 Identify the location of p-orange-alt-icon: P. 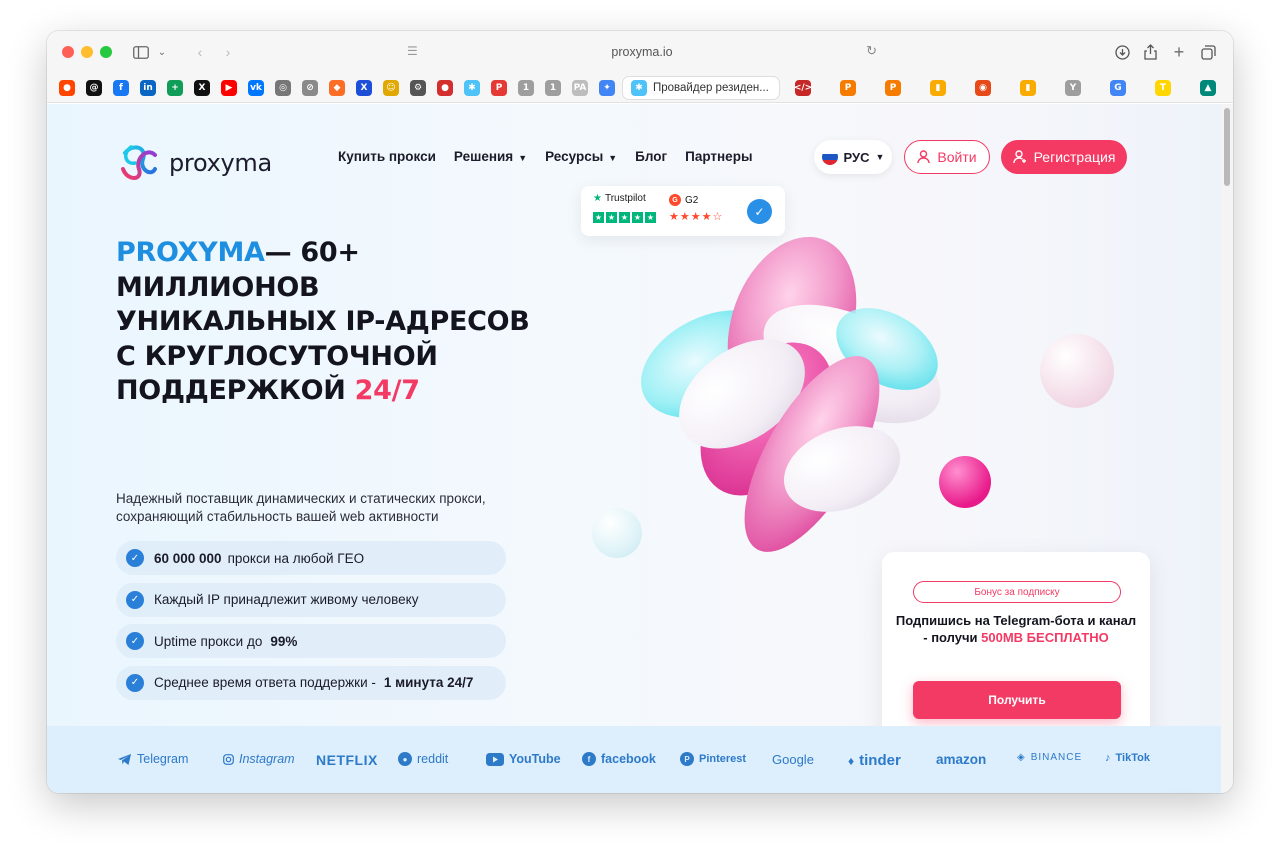
(893, 88).